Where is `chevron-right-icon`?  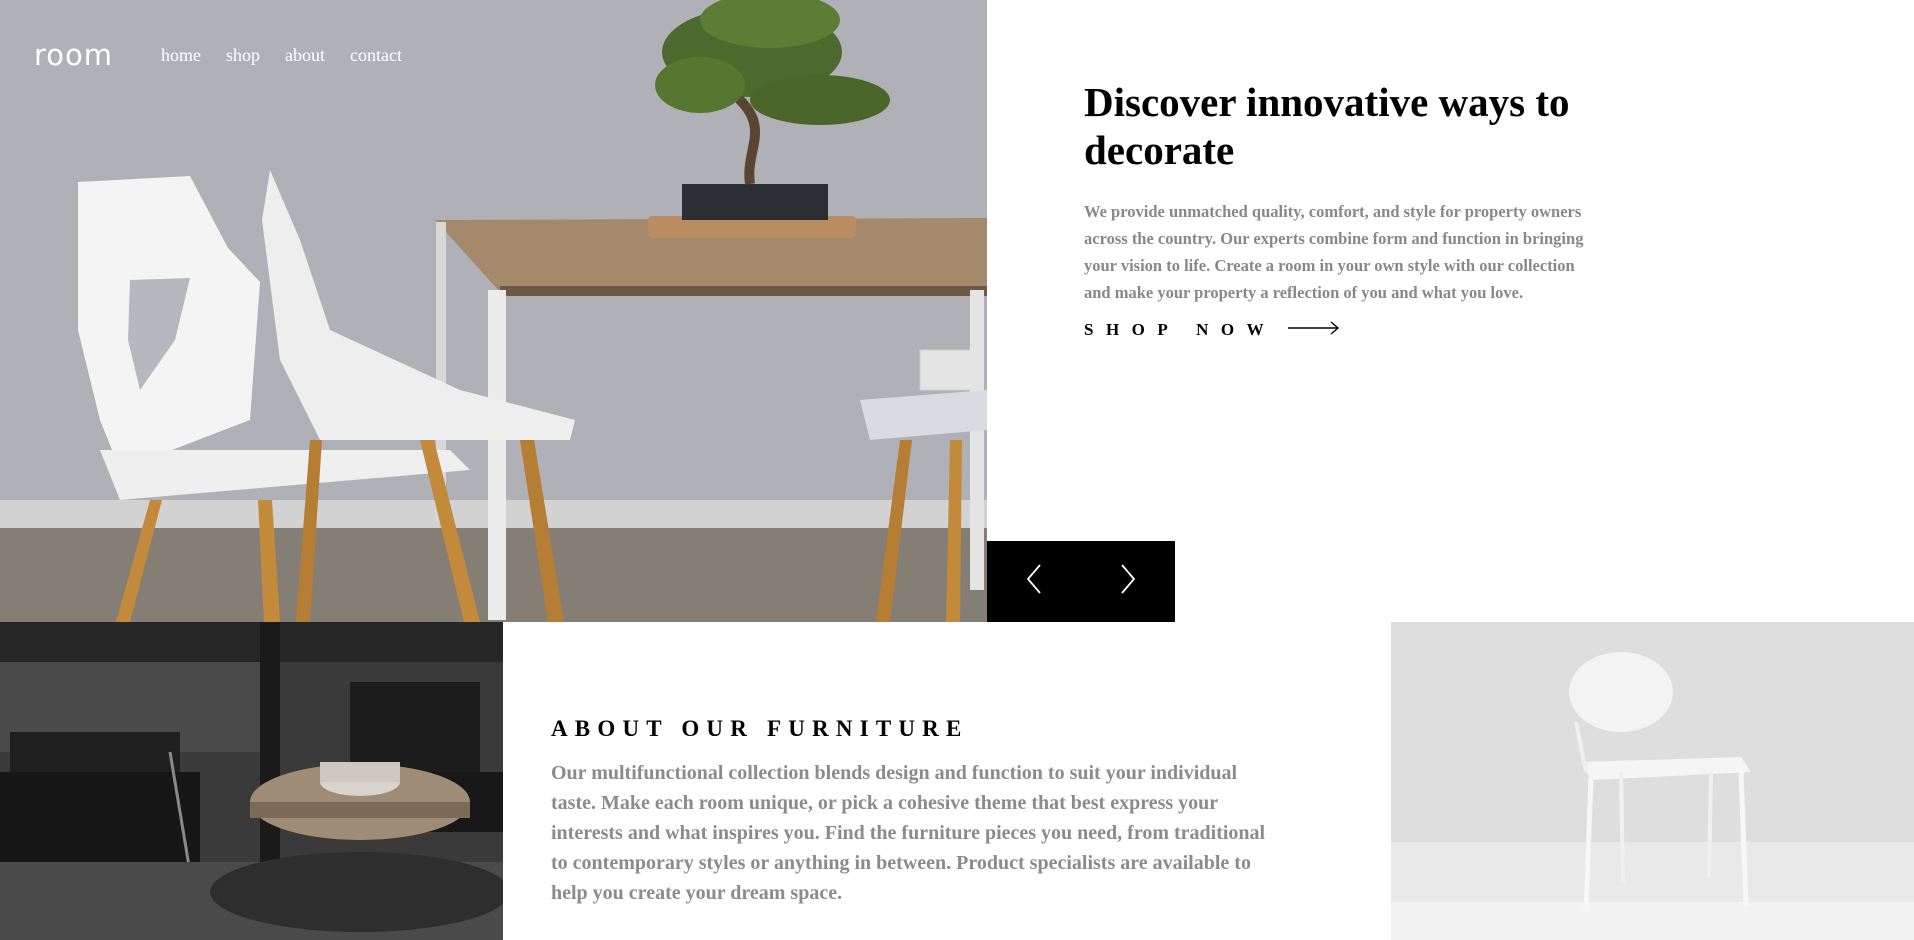
chevron-right-icon is located at coordinates (1128, 581).